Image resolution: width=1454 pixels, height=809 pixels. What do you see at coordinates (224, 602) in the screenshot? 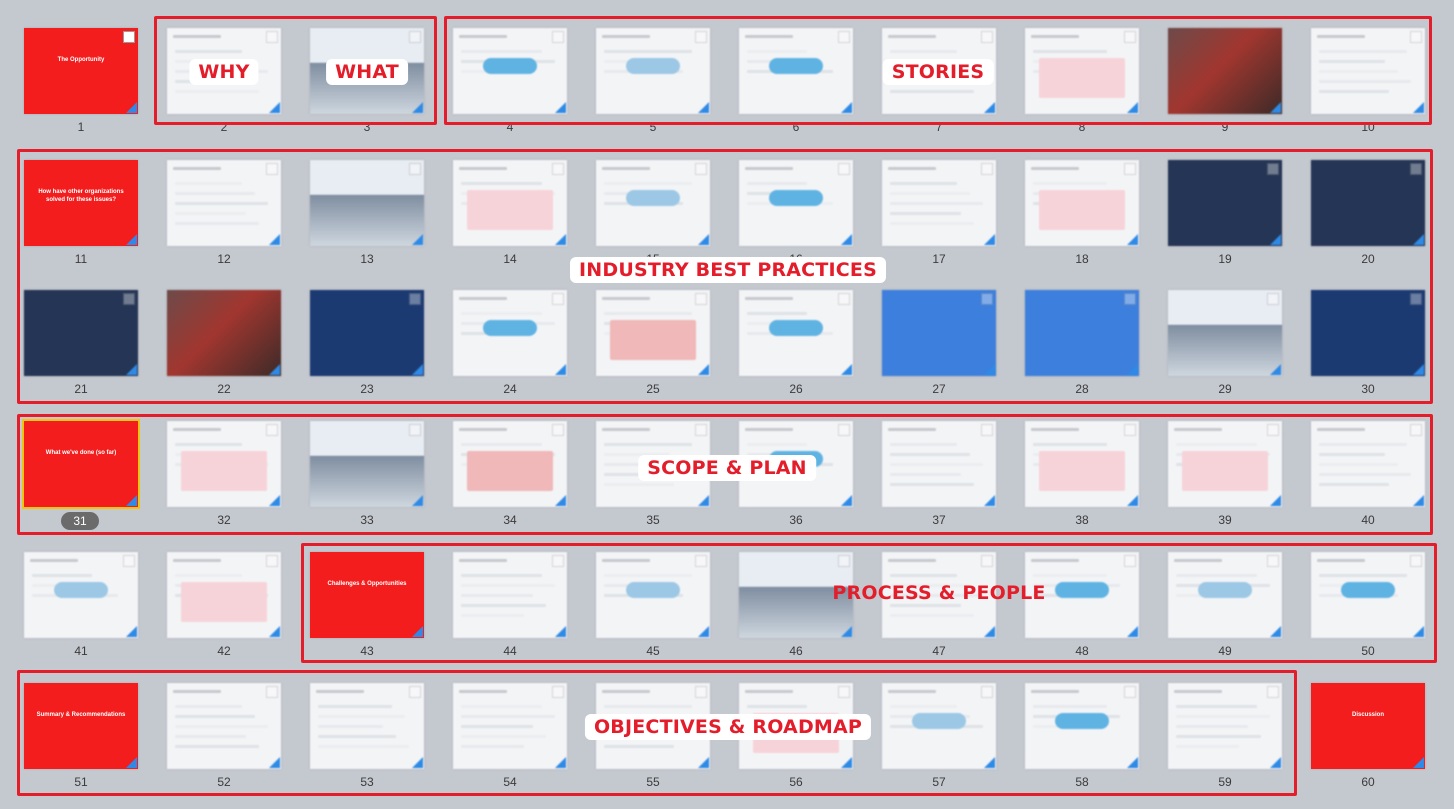
I see `slide-table-block` at bounding box center [224, 602].